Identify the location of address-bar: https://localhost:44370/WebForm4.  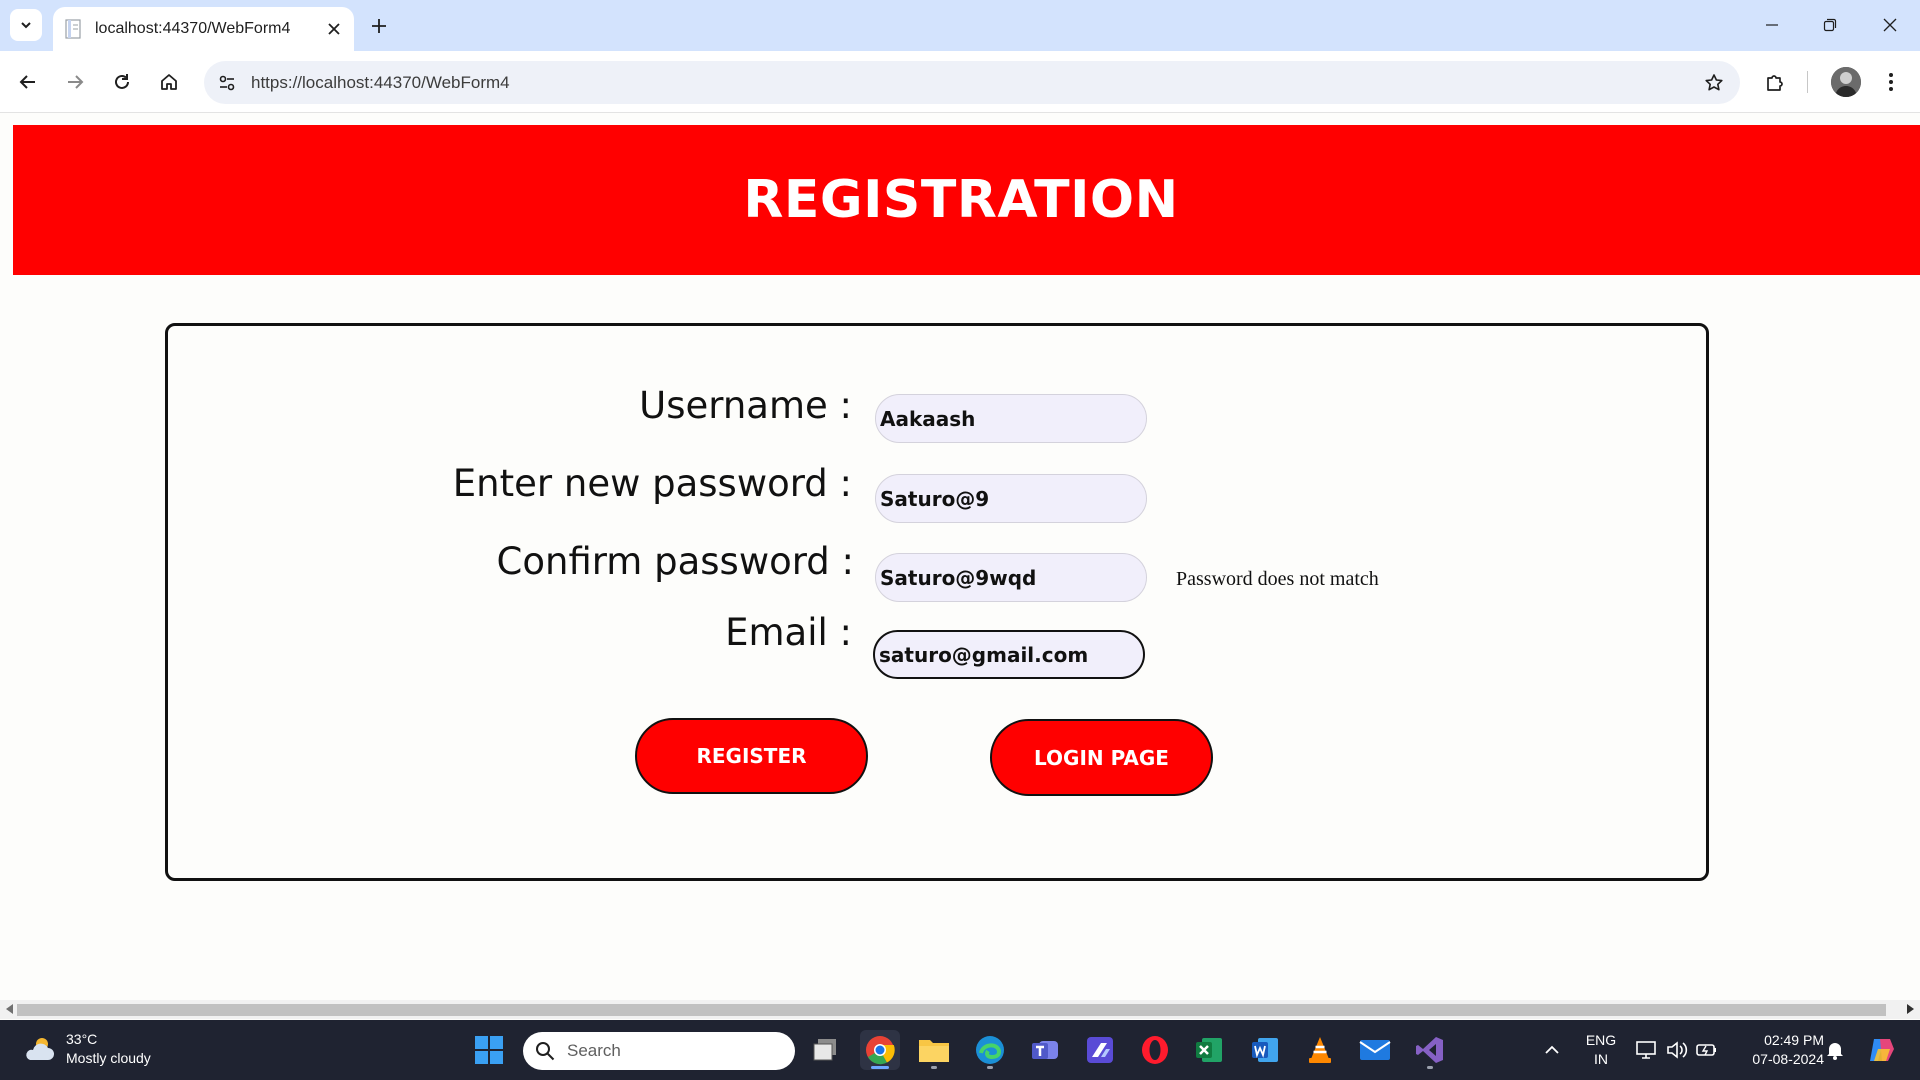
(972, 82).